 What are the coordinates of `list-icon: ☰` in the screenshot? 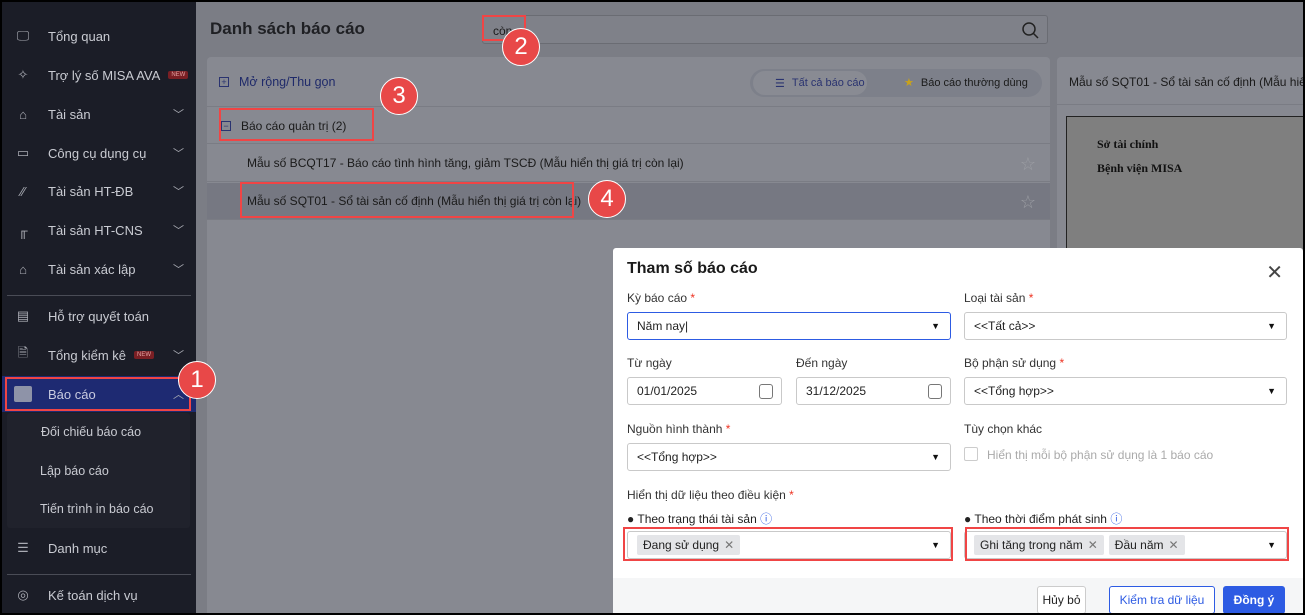 It's located at (23, 547).